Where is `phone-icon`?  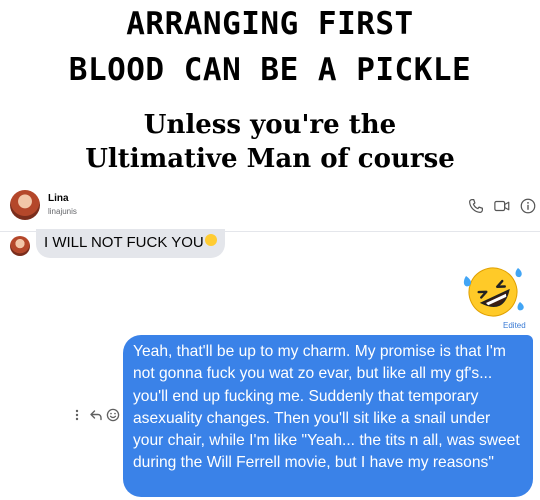 phone-icon is located at coordinates (476, 206).